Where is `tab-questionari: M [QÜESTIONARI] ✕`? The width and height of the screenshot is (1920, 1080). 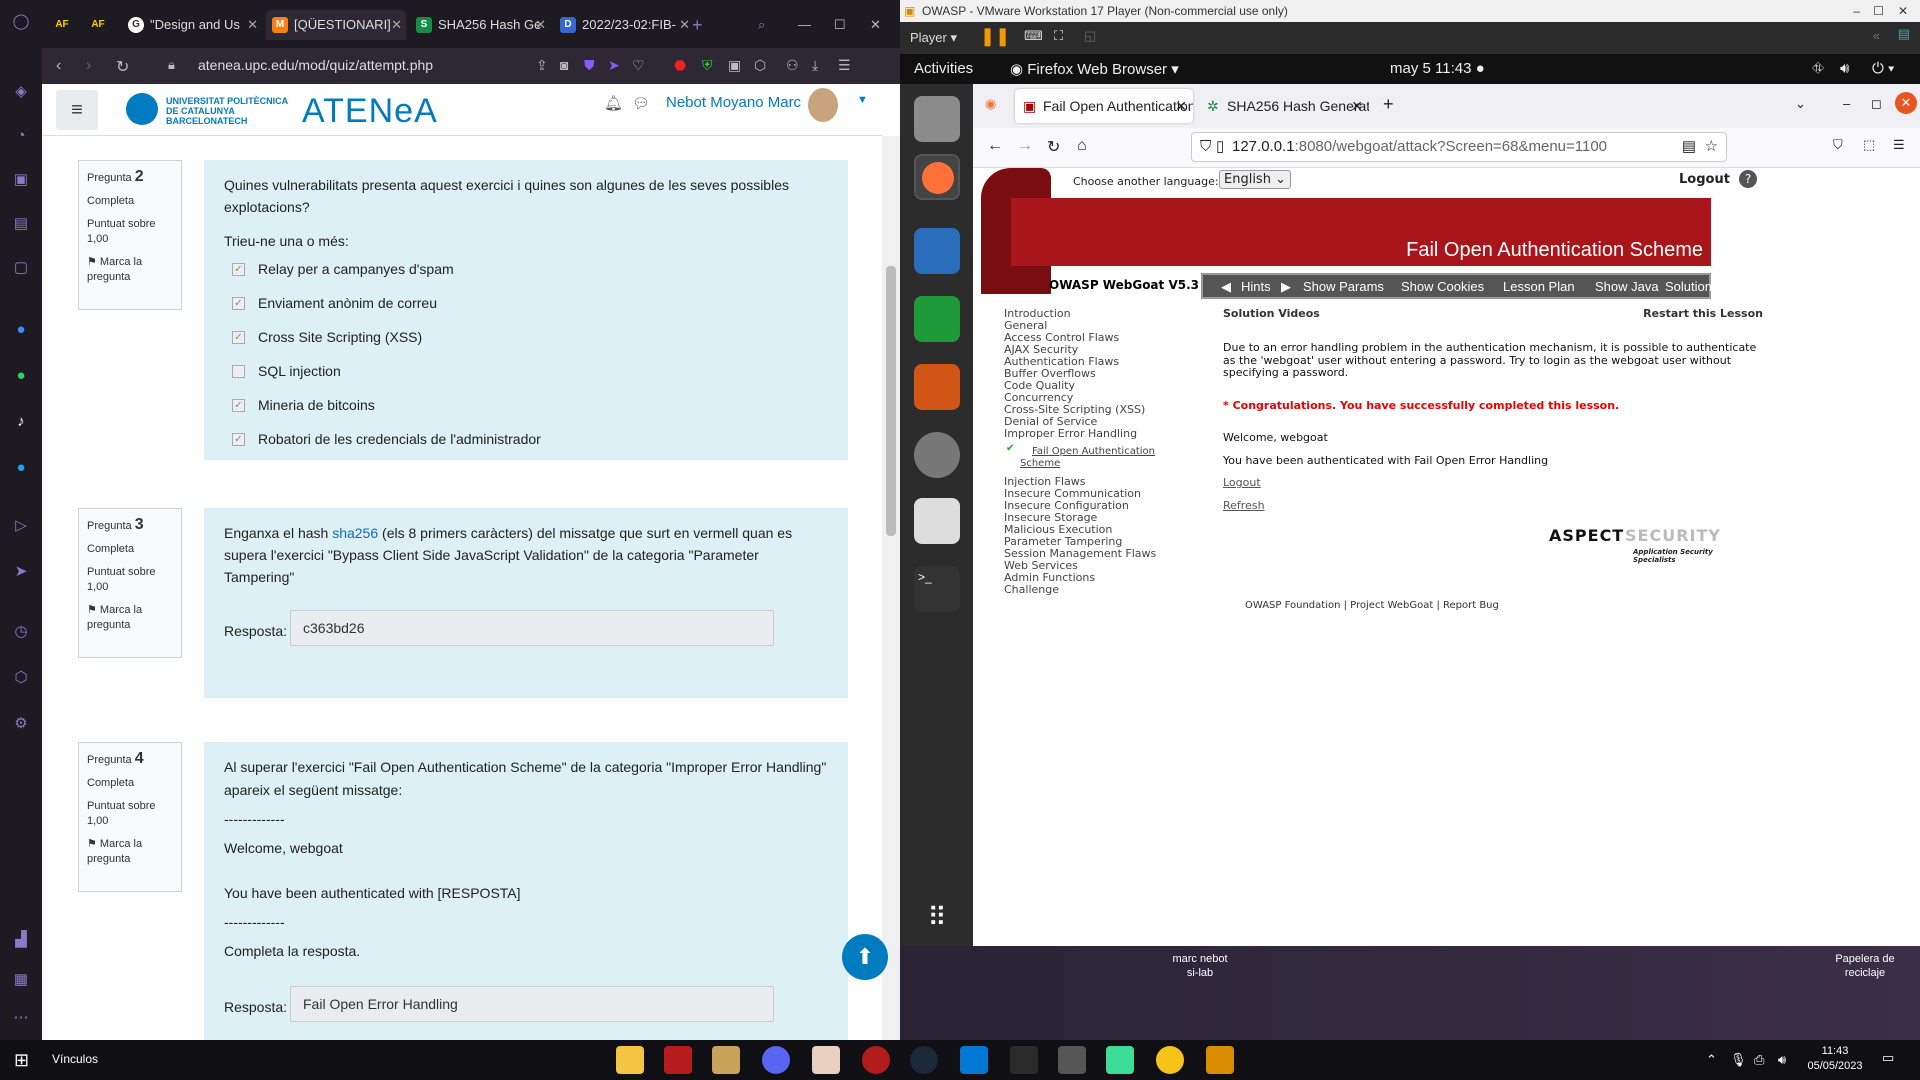
tab-questionari: M [QÜESTIONARI] ✕ is located at coordinates (336, 25).